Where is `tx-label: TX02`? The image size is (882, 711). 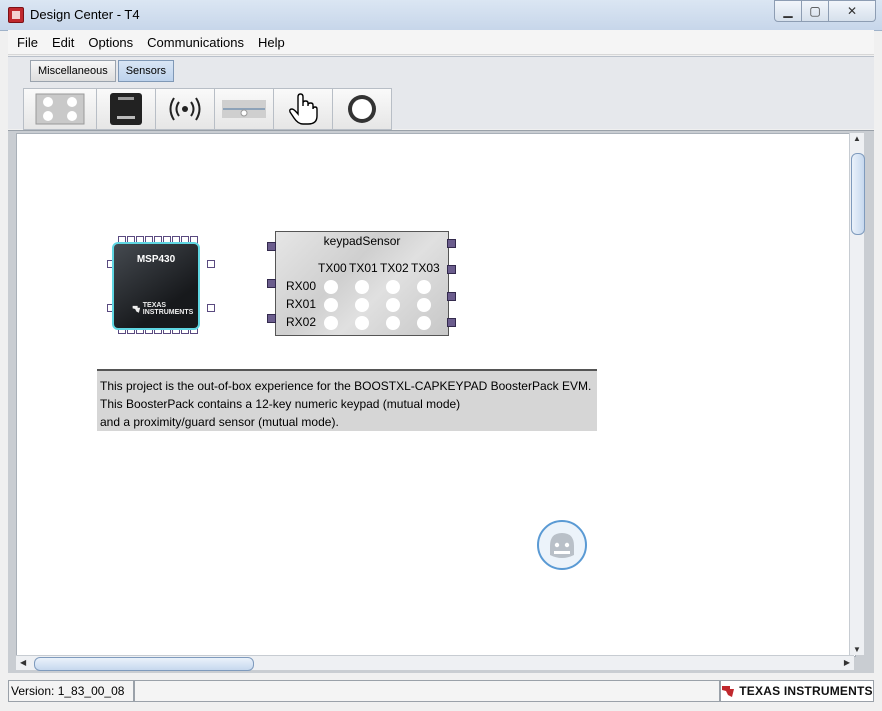
tx-label: TX02 is located at coordinates (394, 268).